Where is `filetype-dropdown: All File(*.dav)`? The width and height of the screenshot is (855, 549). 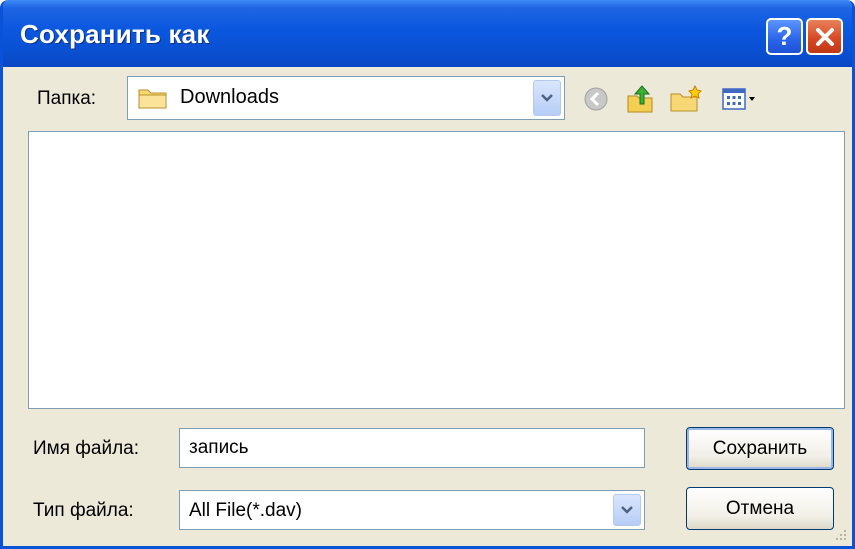
filetype-dropdown: All File(*.dav) is located at coordinates (412, 510).